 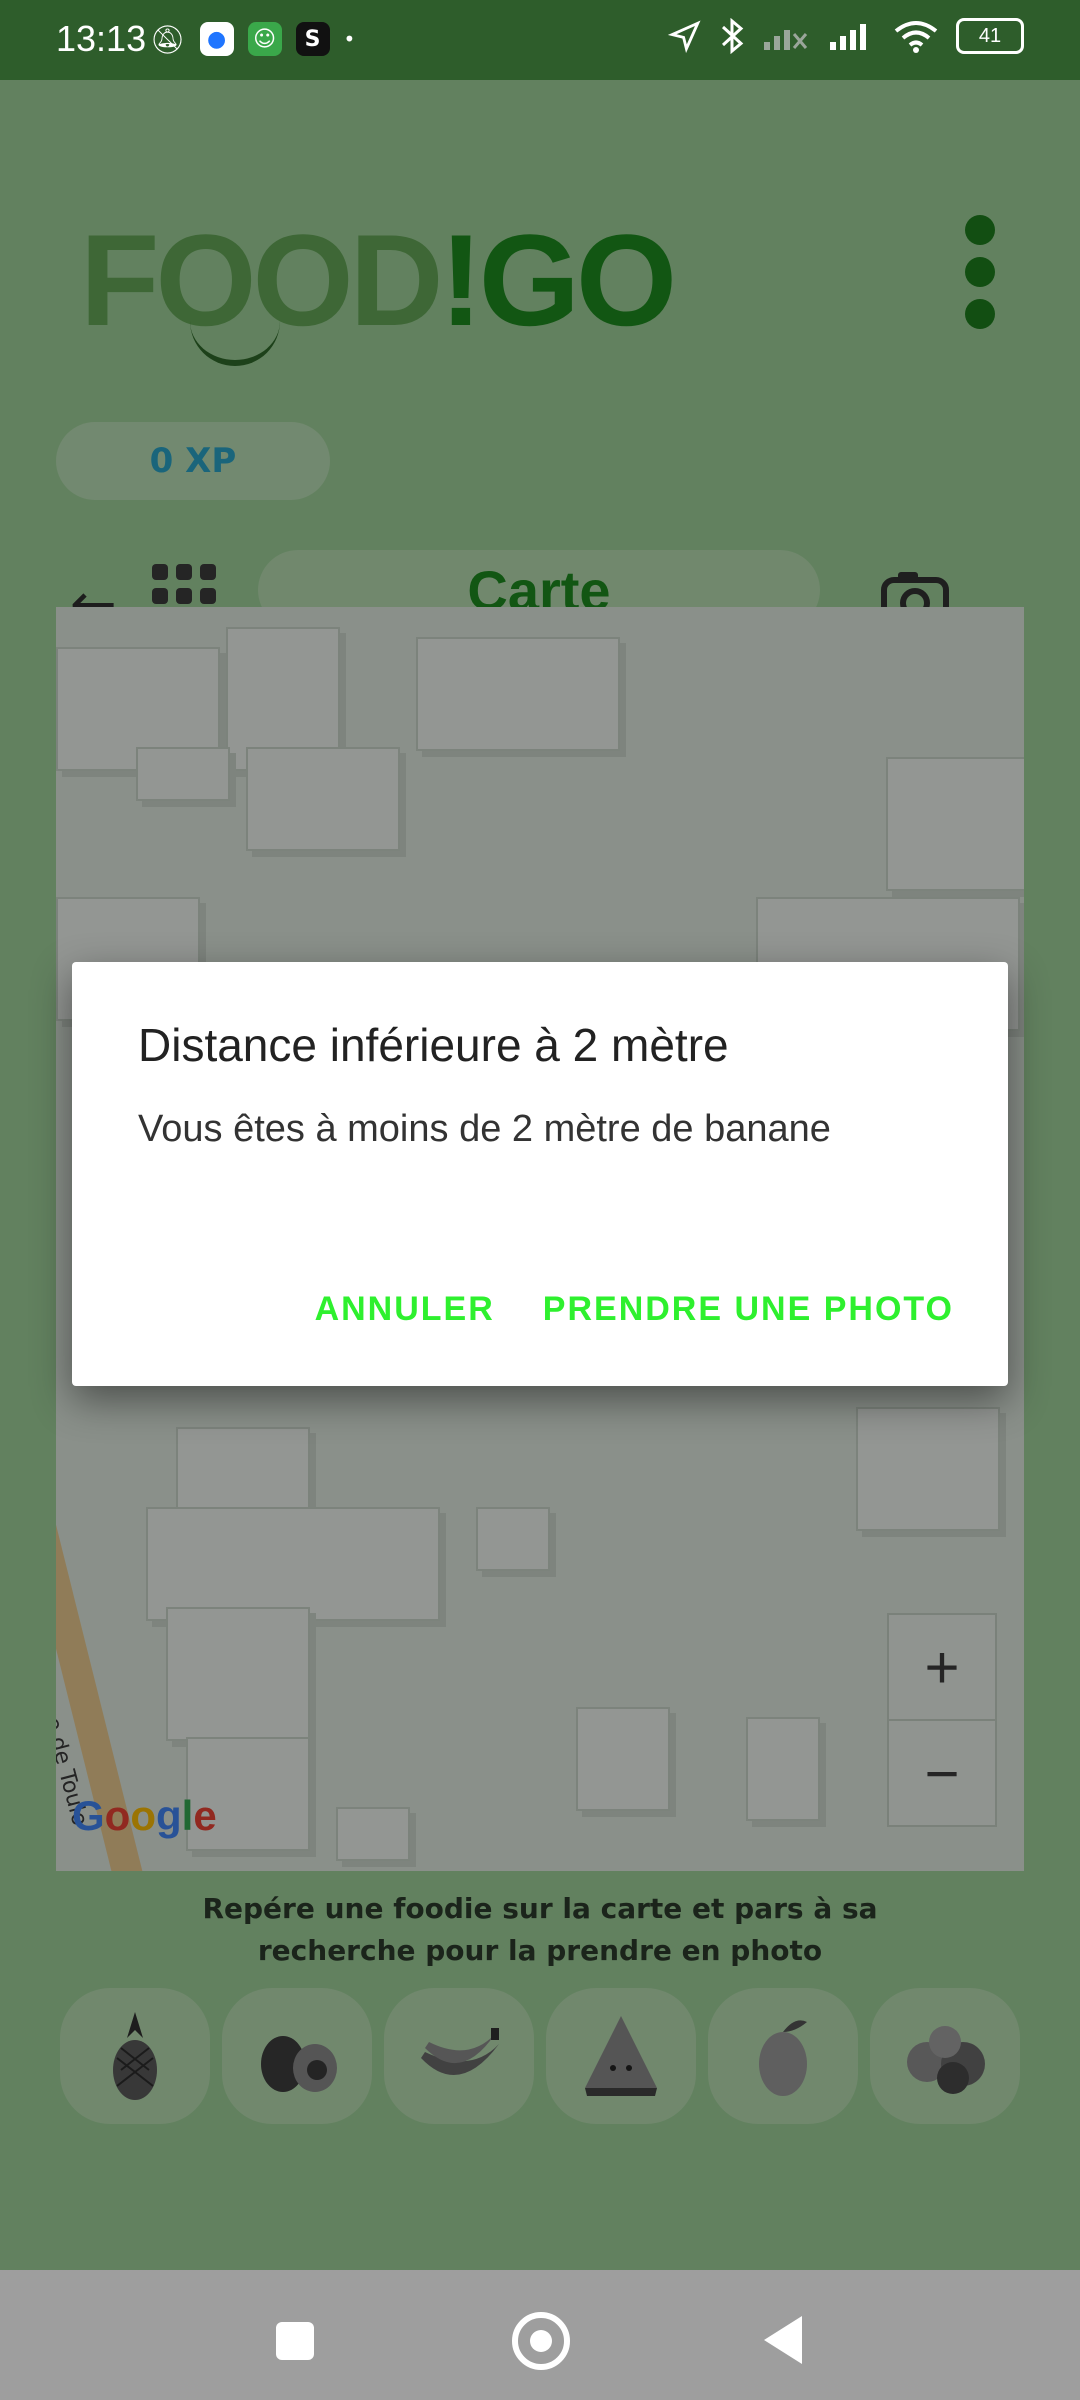 What do you see at coordinates (541, 2341) in the screenshot?
I see `home-icon` at bounding box center [541, 2341].